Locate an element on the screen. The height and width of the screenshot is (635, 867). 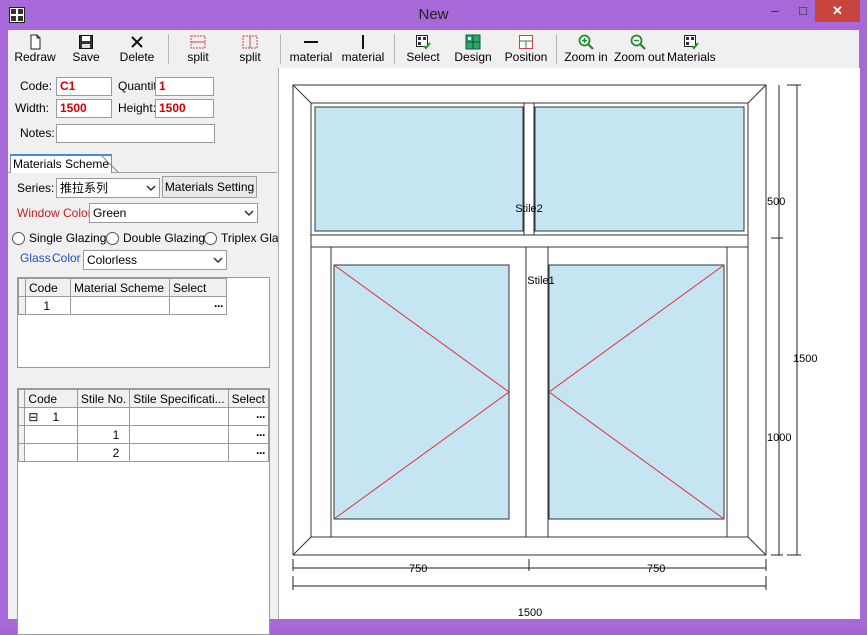
design-grid-icon is located at coordinates (473, 42).